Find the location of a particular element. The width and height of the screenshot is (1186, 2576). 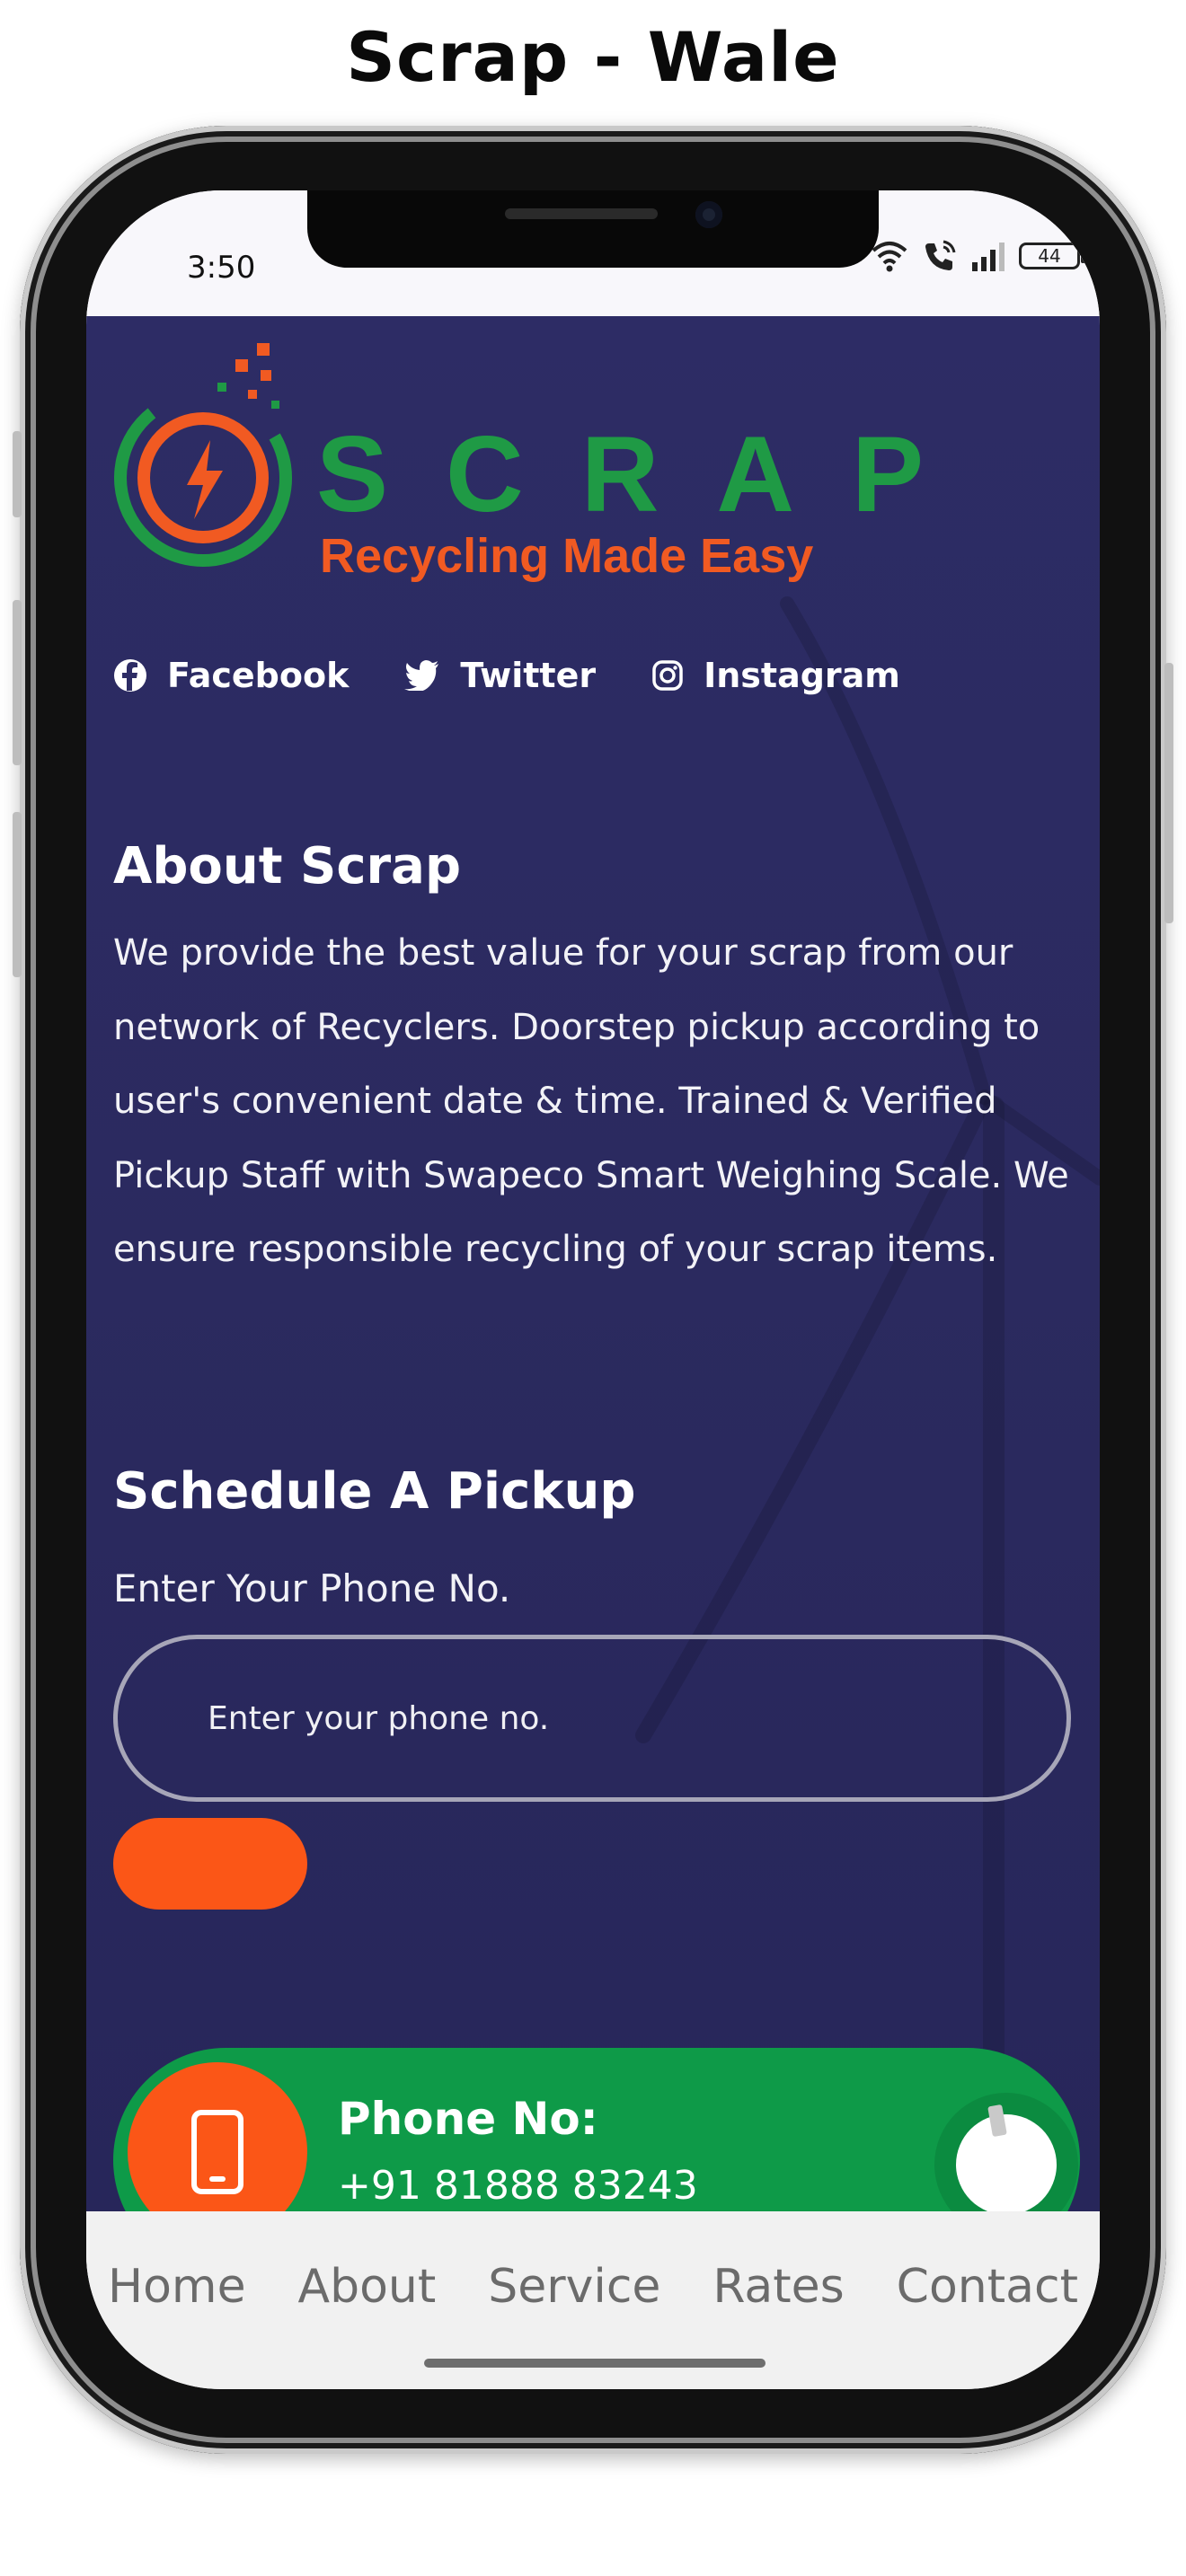

logo-tagline: Recycling Made Easy is located at coordinates (567, 556).